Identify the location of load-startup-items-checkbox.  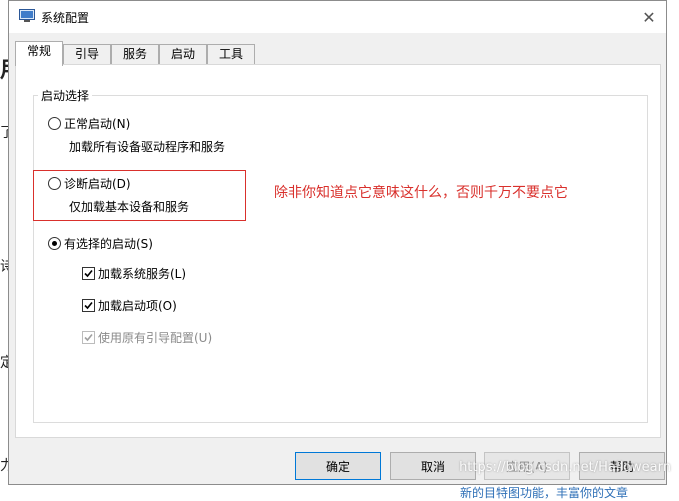
(88, 305).